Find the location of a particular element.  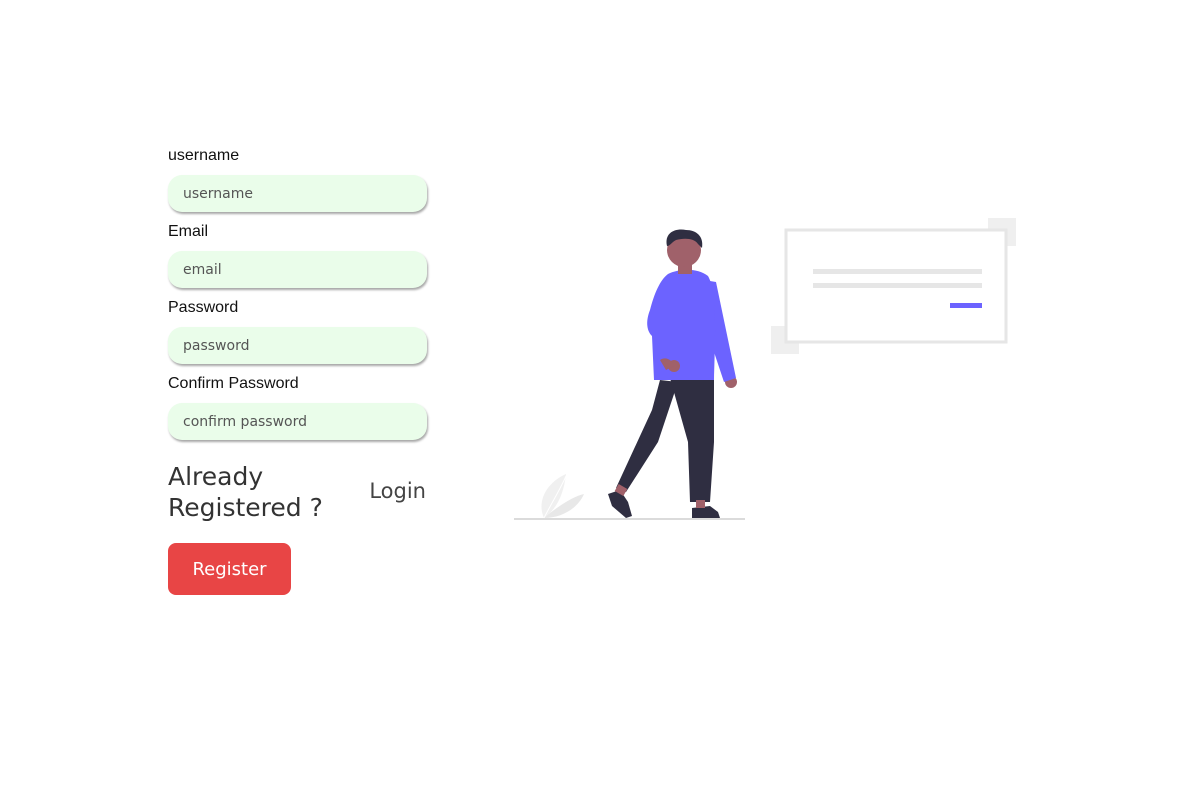

login-row: Already Registered ? Login is located at coordinates (297, 493).